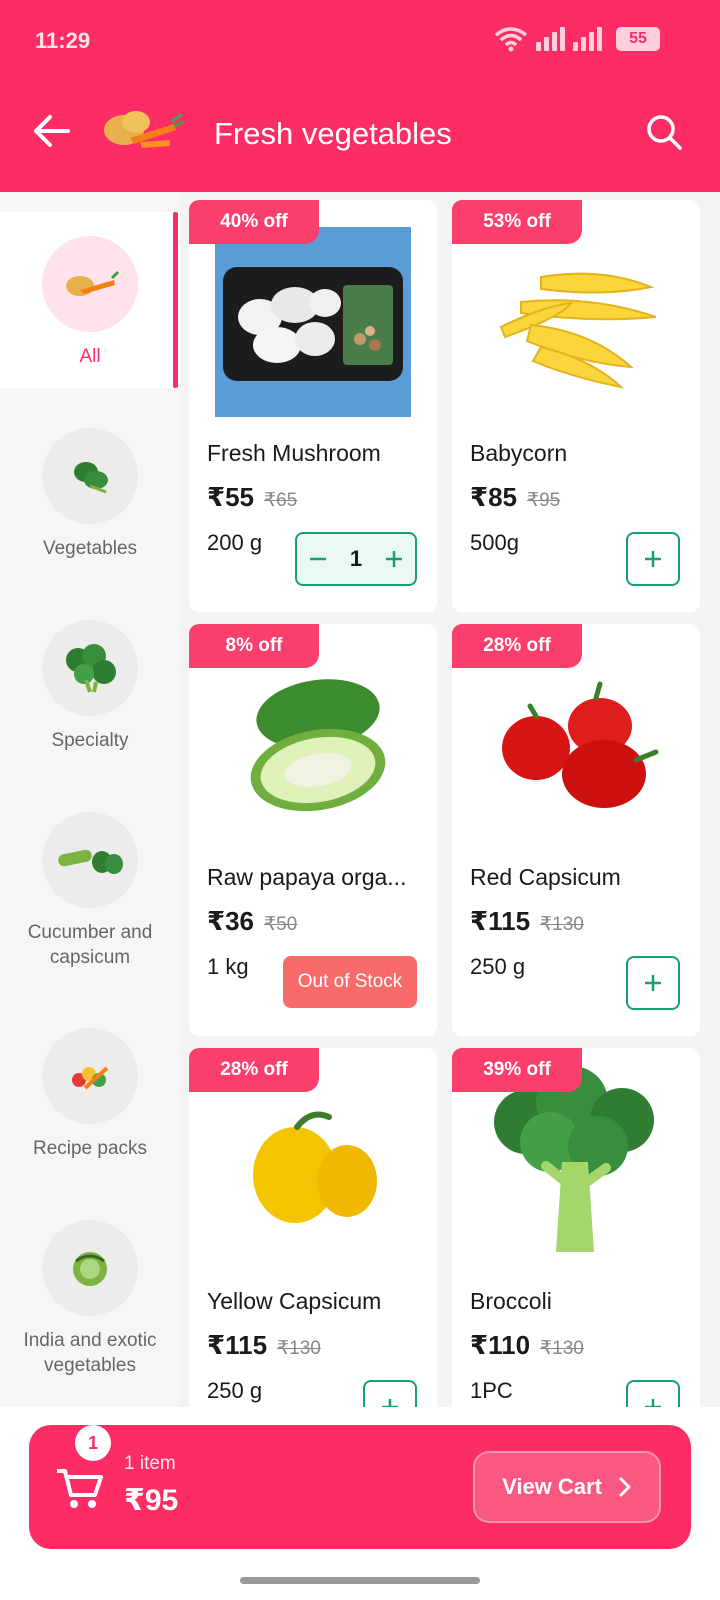 This screenshot has width=720, height=1600. What do you see at coordinates (494, 497) in the screenshot?
I see `selling-price: ₹85` at bounding box center [494, 497].